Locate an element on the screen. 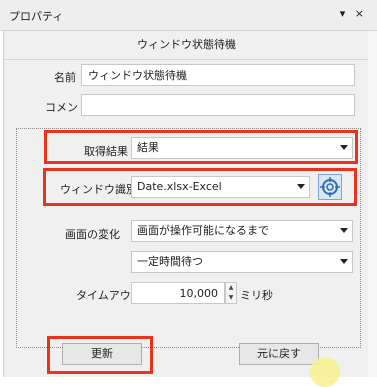 The height and width of the screenshot is (387, 377). name-field is located at coordinates (218, 75).